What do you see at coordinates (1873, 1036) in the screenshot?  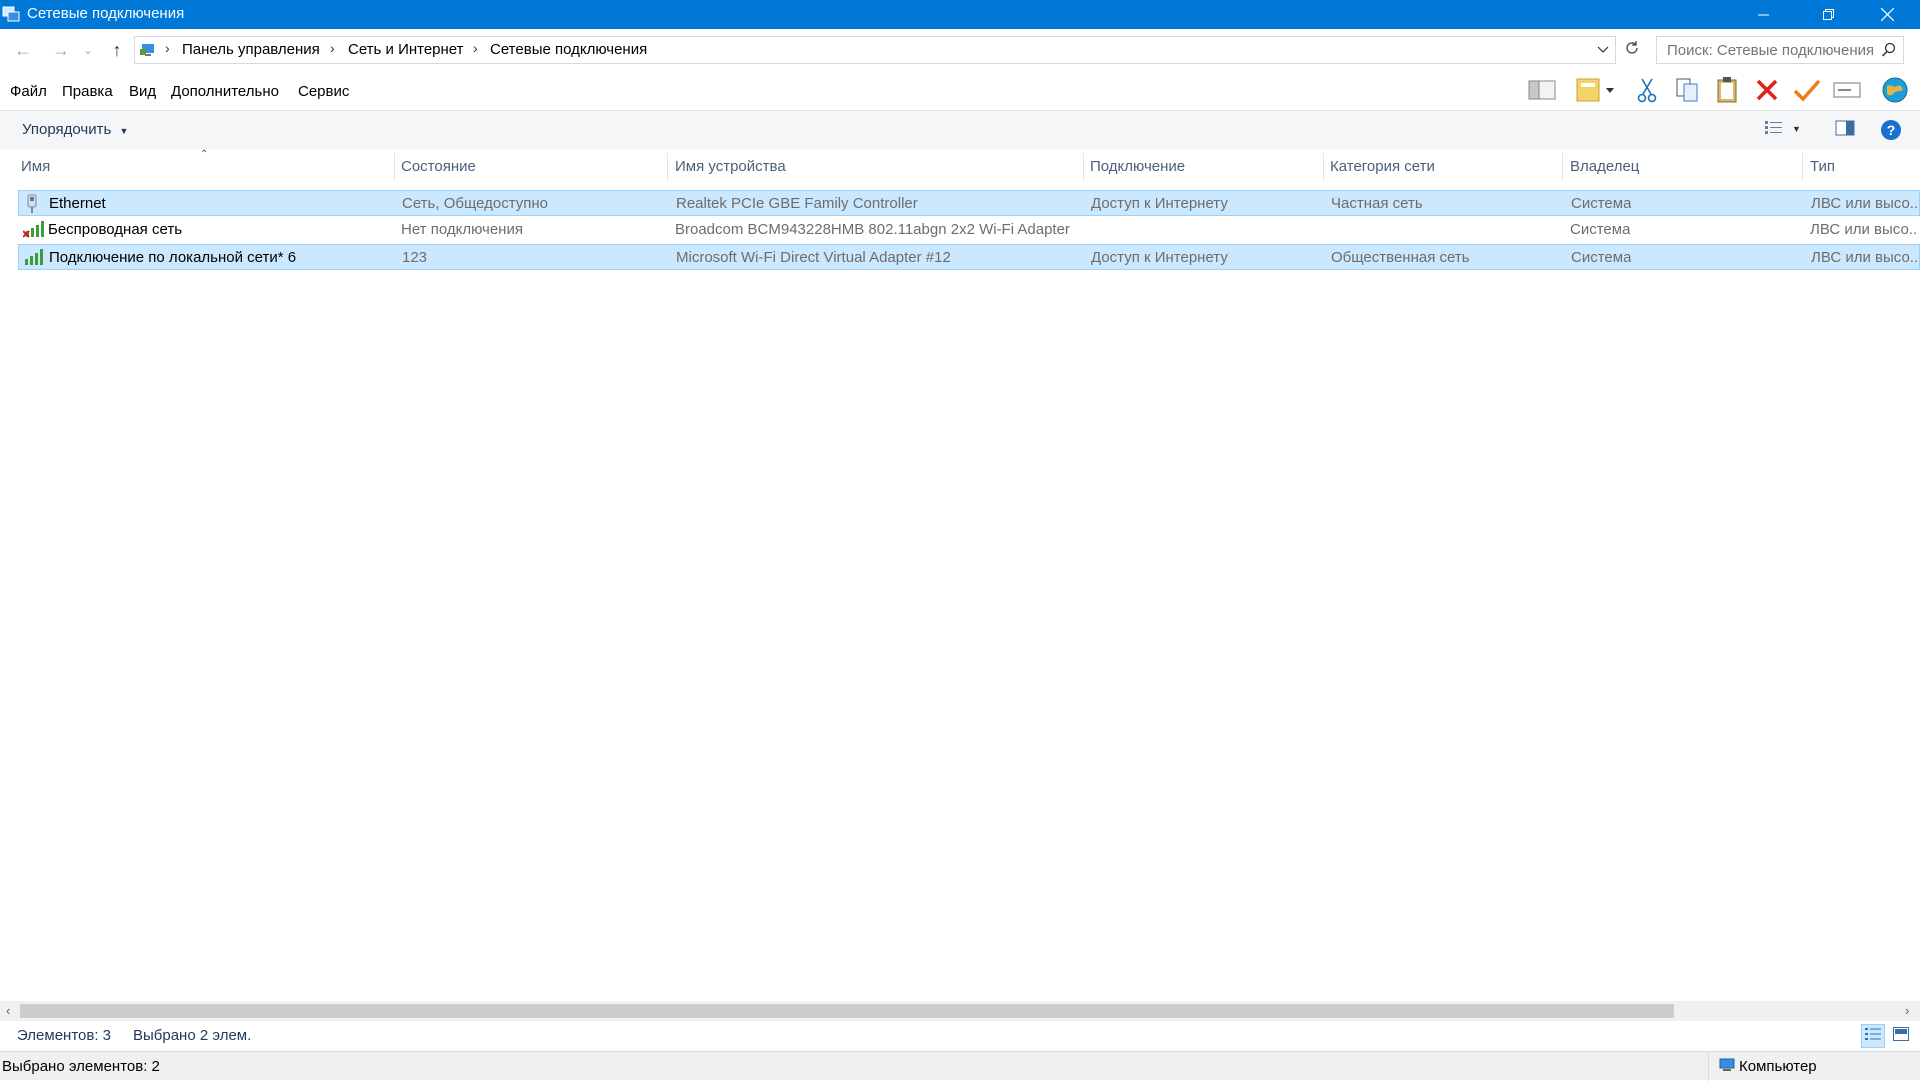 I see `details-view-button` at bounding box center [1873, 1036].